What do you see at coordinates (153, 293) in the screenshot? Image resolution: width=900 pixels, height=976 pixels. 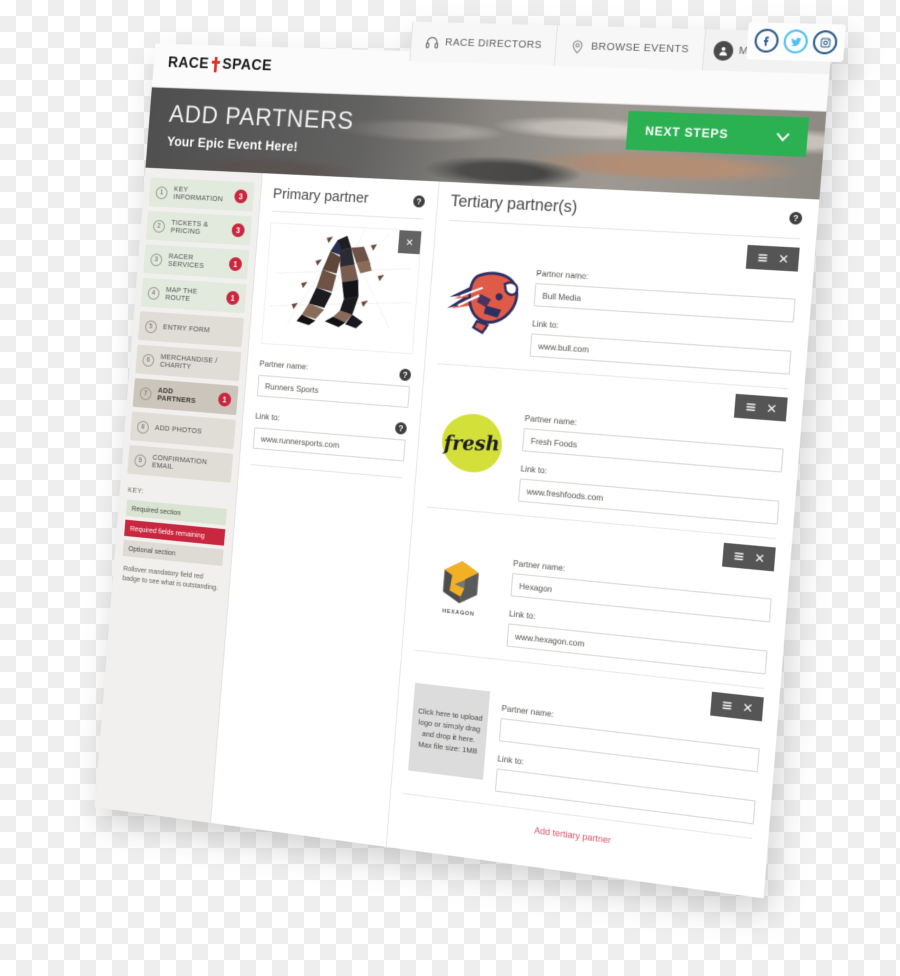 I see `step-number: 4` at bounding box center [153, 293].